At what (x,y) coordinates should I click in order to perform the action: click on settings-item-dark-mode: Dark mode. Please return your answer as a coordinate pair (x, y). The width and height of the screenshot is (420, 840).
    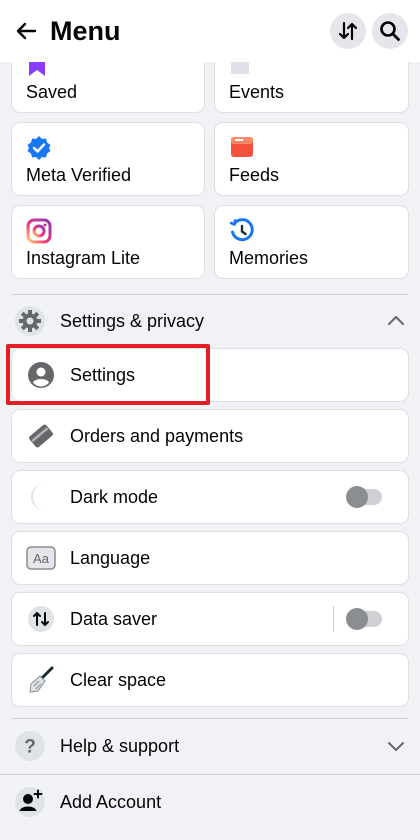
    Looking at the image, I should click on (210, 497).